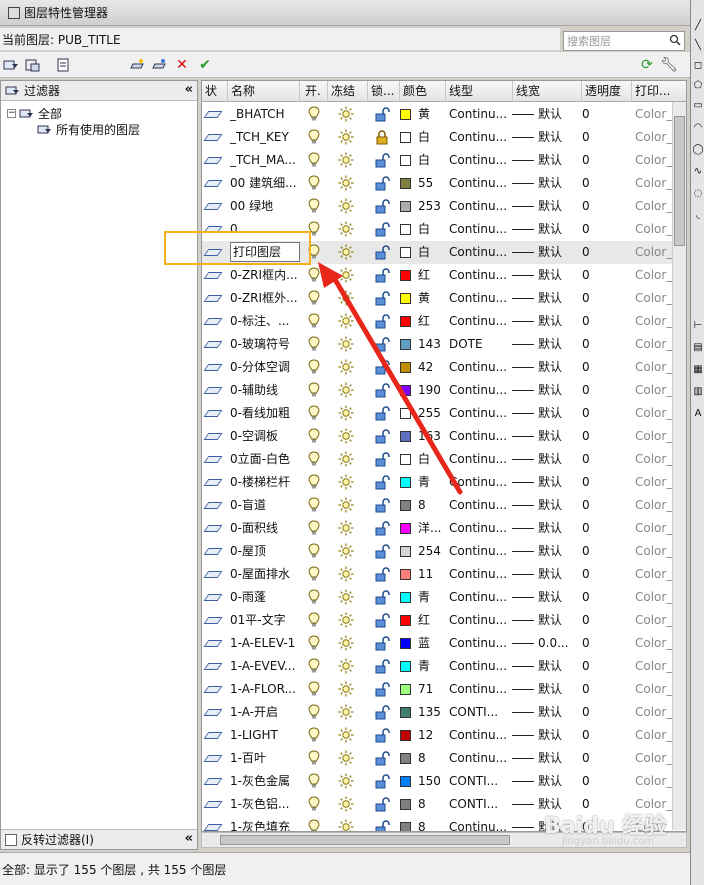  What do you see at coordinates (265, 206) in the screenshot?
I see `layer-name: 00 绿地` at bounding box center [265, 206].